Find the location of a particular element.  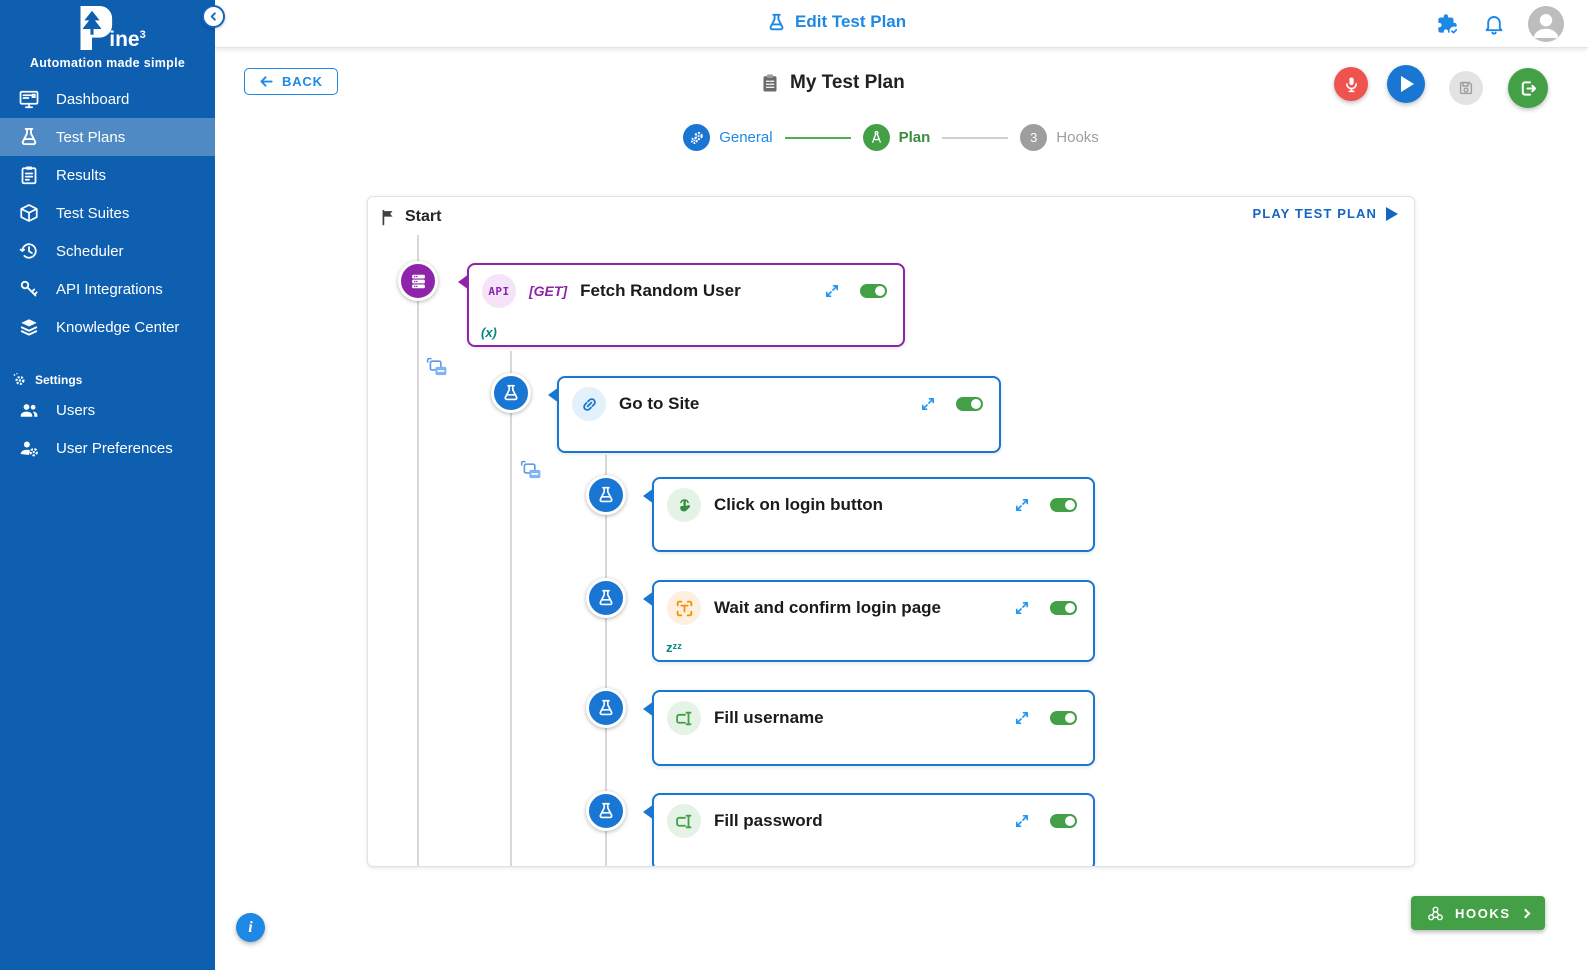

brand-logo: ine3 is located at coordinates (107, 26).